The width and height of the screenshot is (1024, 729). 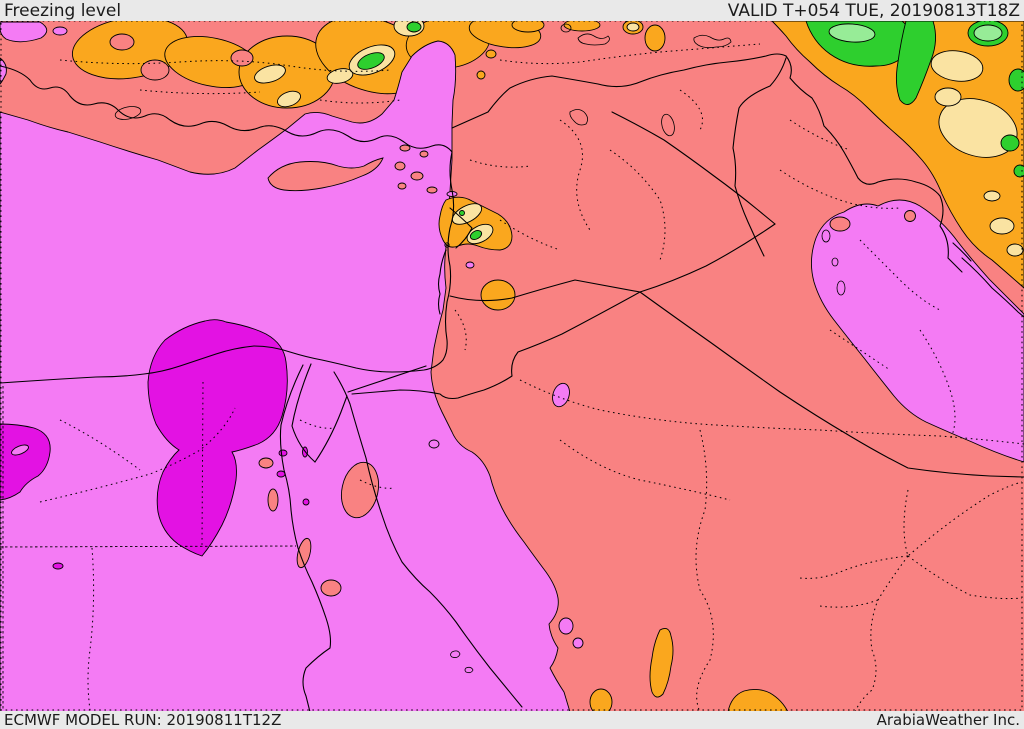 What do you see at coordinates (63, 10) in the screenshot?
I see `page-title: Freezing level` at bounding box center [63, 10].